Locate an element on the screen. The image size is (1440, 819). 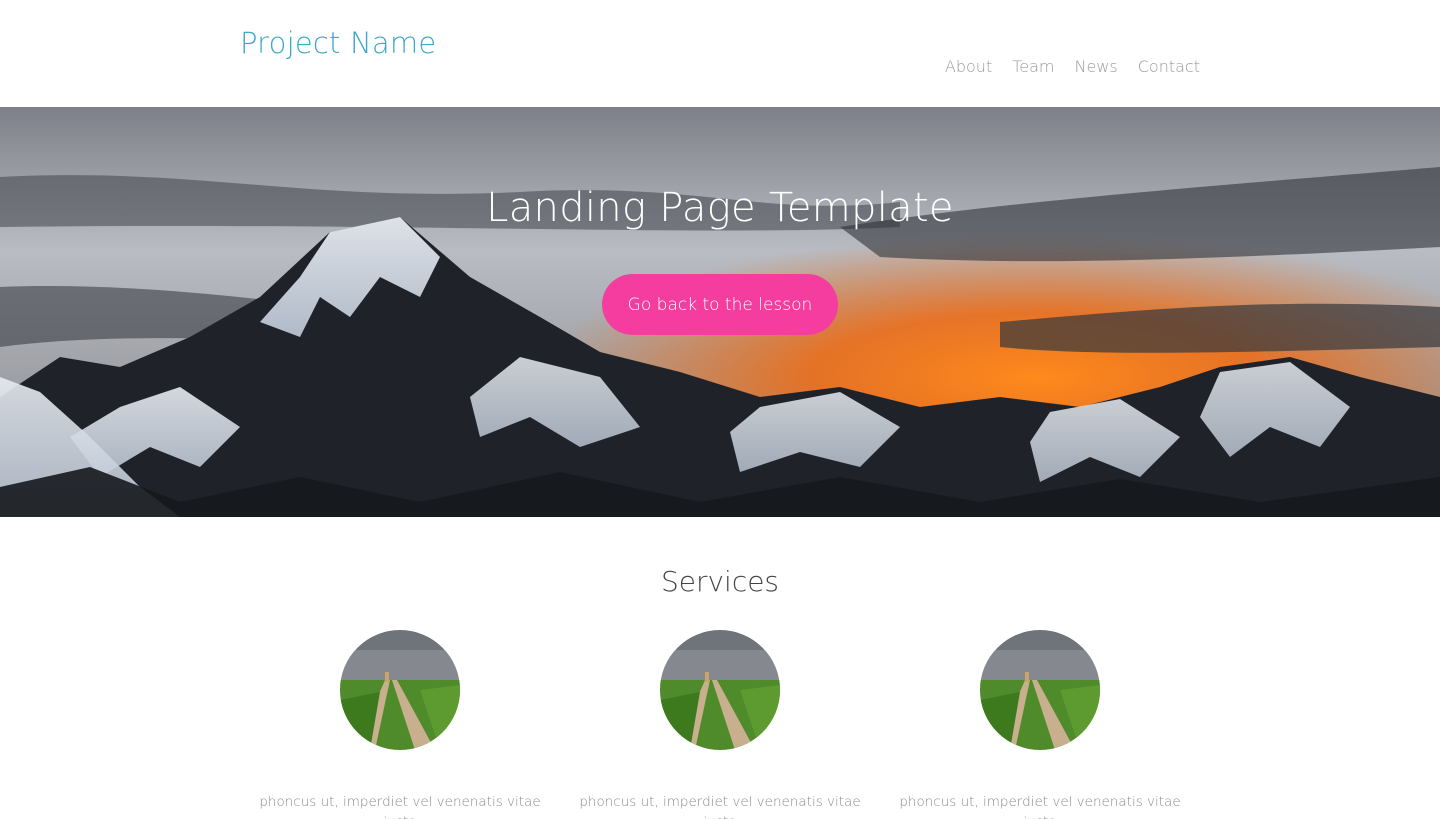
site-header: Project Name About Team News Contact is located at coordinates (720, 53).